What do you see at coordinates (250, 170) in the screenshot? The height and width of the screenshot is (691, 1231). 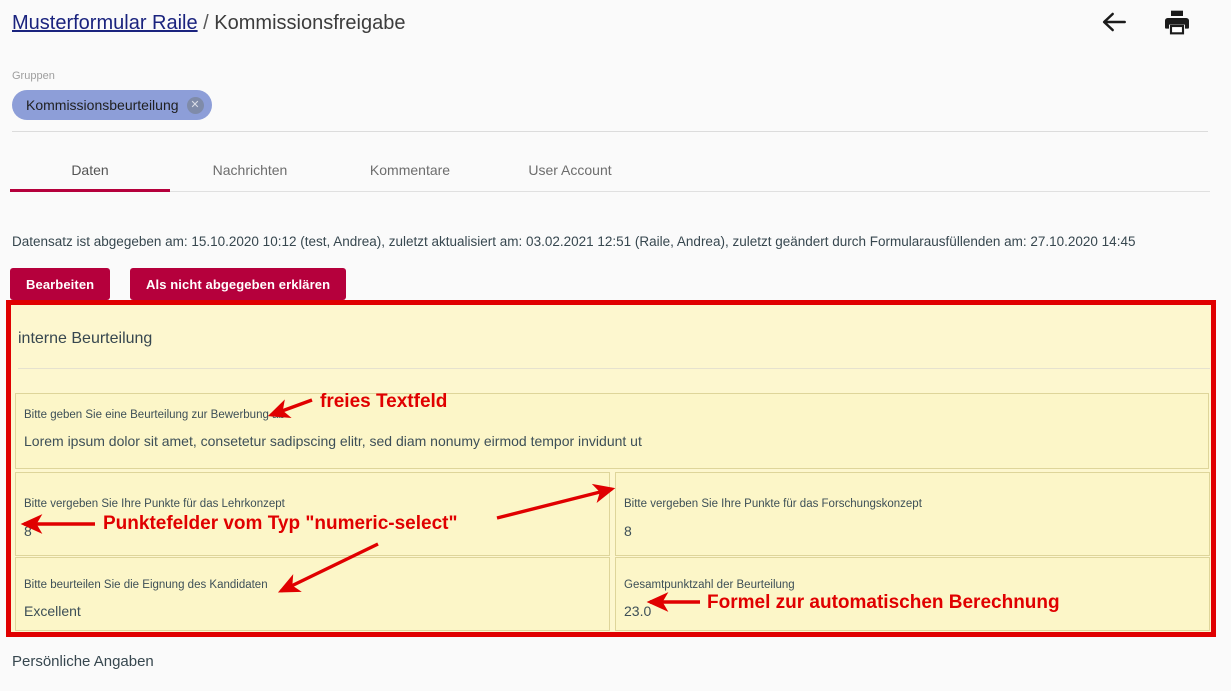 I see `tab-nachrichten: Nachrichten` at bounding box center [250, 170].